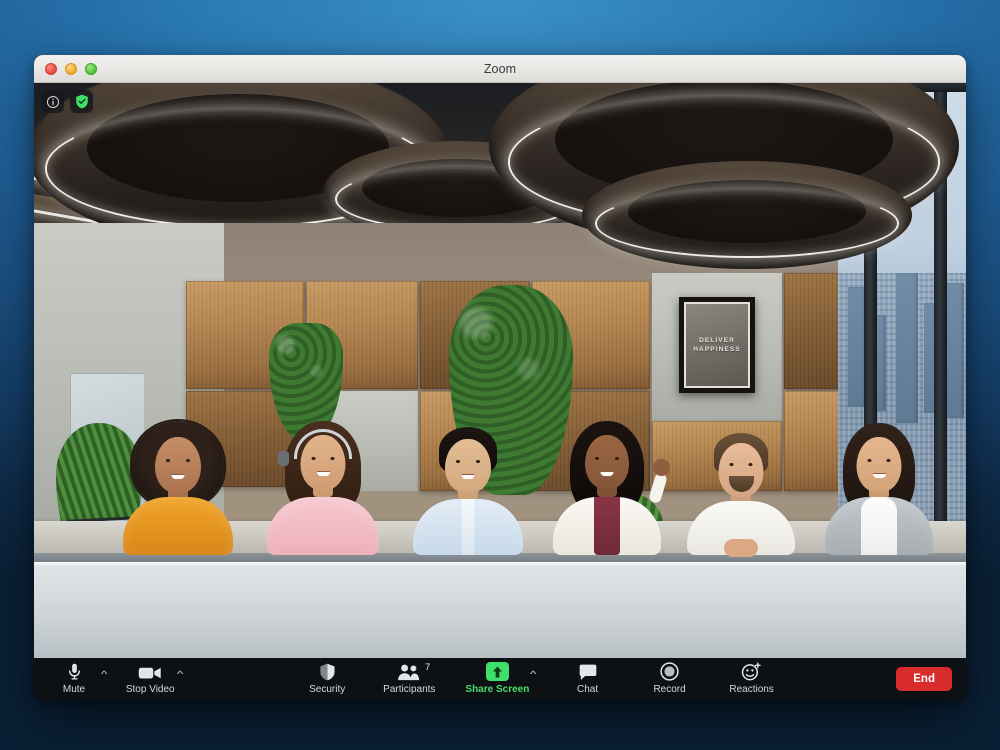  What do you see at coordinates (751, 689) in the screenshot?
I see `reactions-label: Reactions` at bounding box center [751, 689].